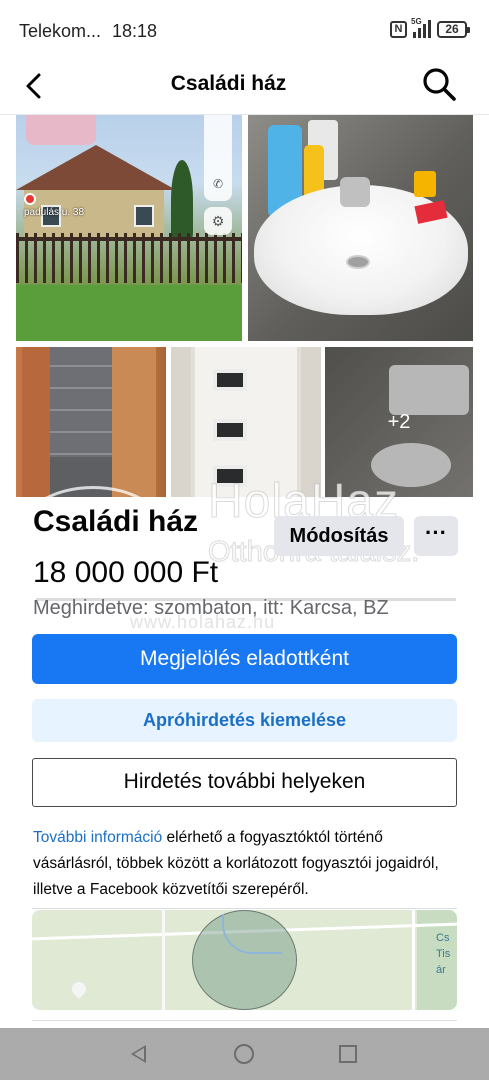 The height and width of the screenshot is (1080, 489). Describe the element at coordinates (116, 521) in the screenshot. I see `listing-title: Családi ház` at that location.